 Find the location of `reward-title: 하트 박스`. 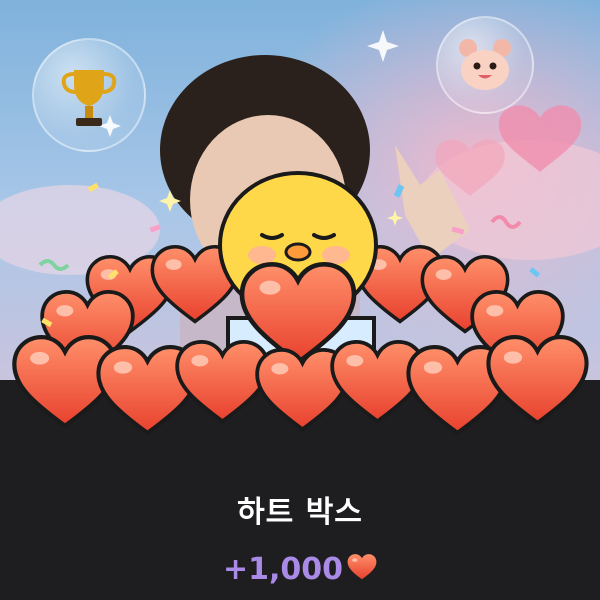

reward-title: 하트 박스 is located at coordinates (300, 512).